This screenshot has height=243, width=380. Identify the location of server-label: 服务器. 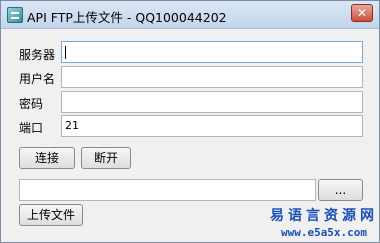
(37, 55).